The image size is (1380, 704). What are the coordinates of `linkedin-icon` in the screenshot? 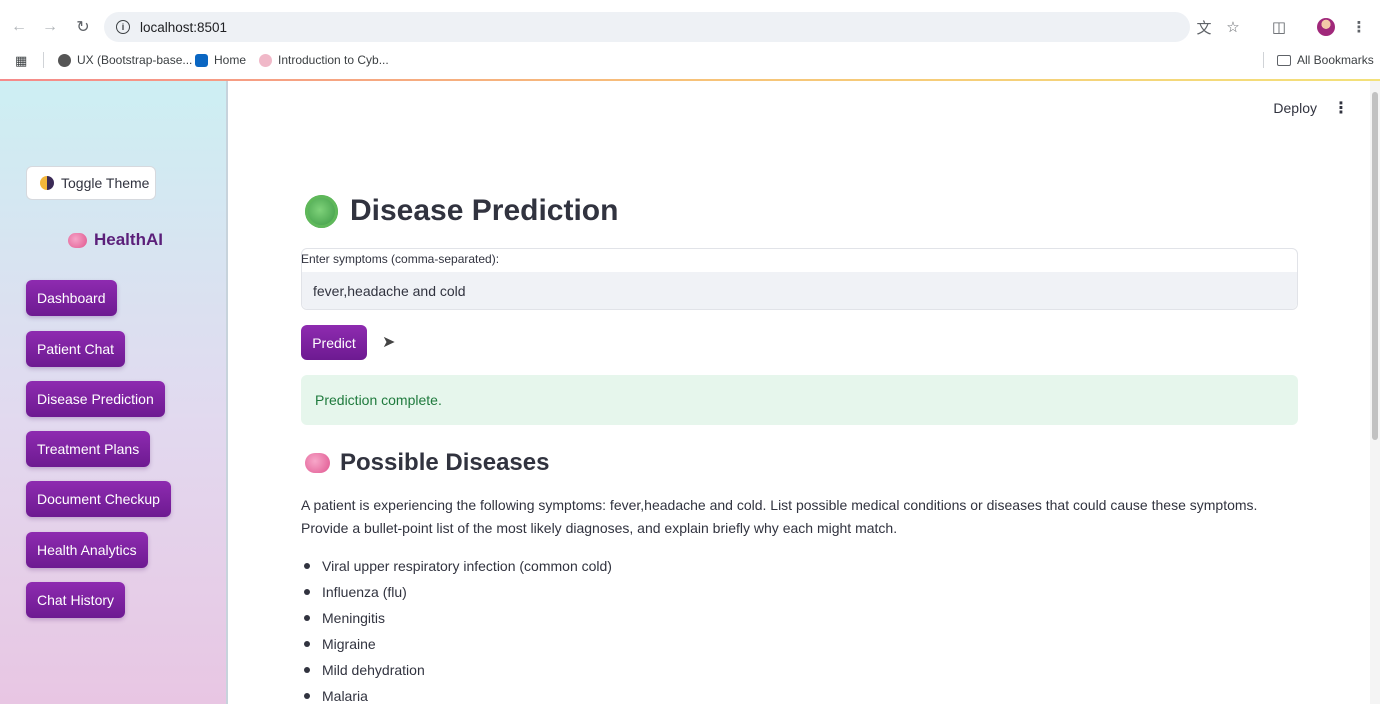 It's located at (201, 60).